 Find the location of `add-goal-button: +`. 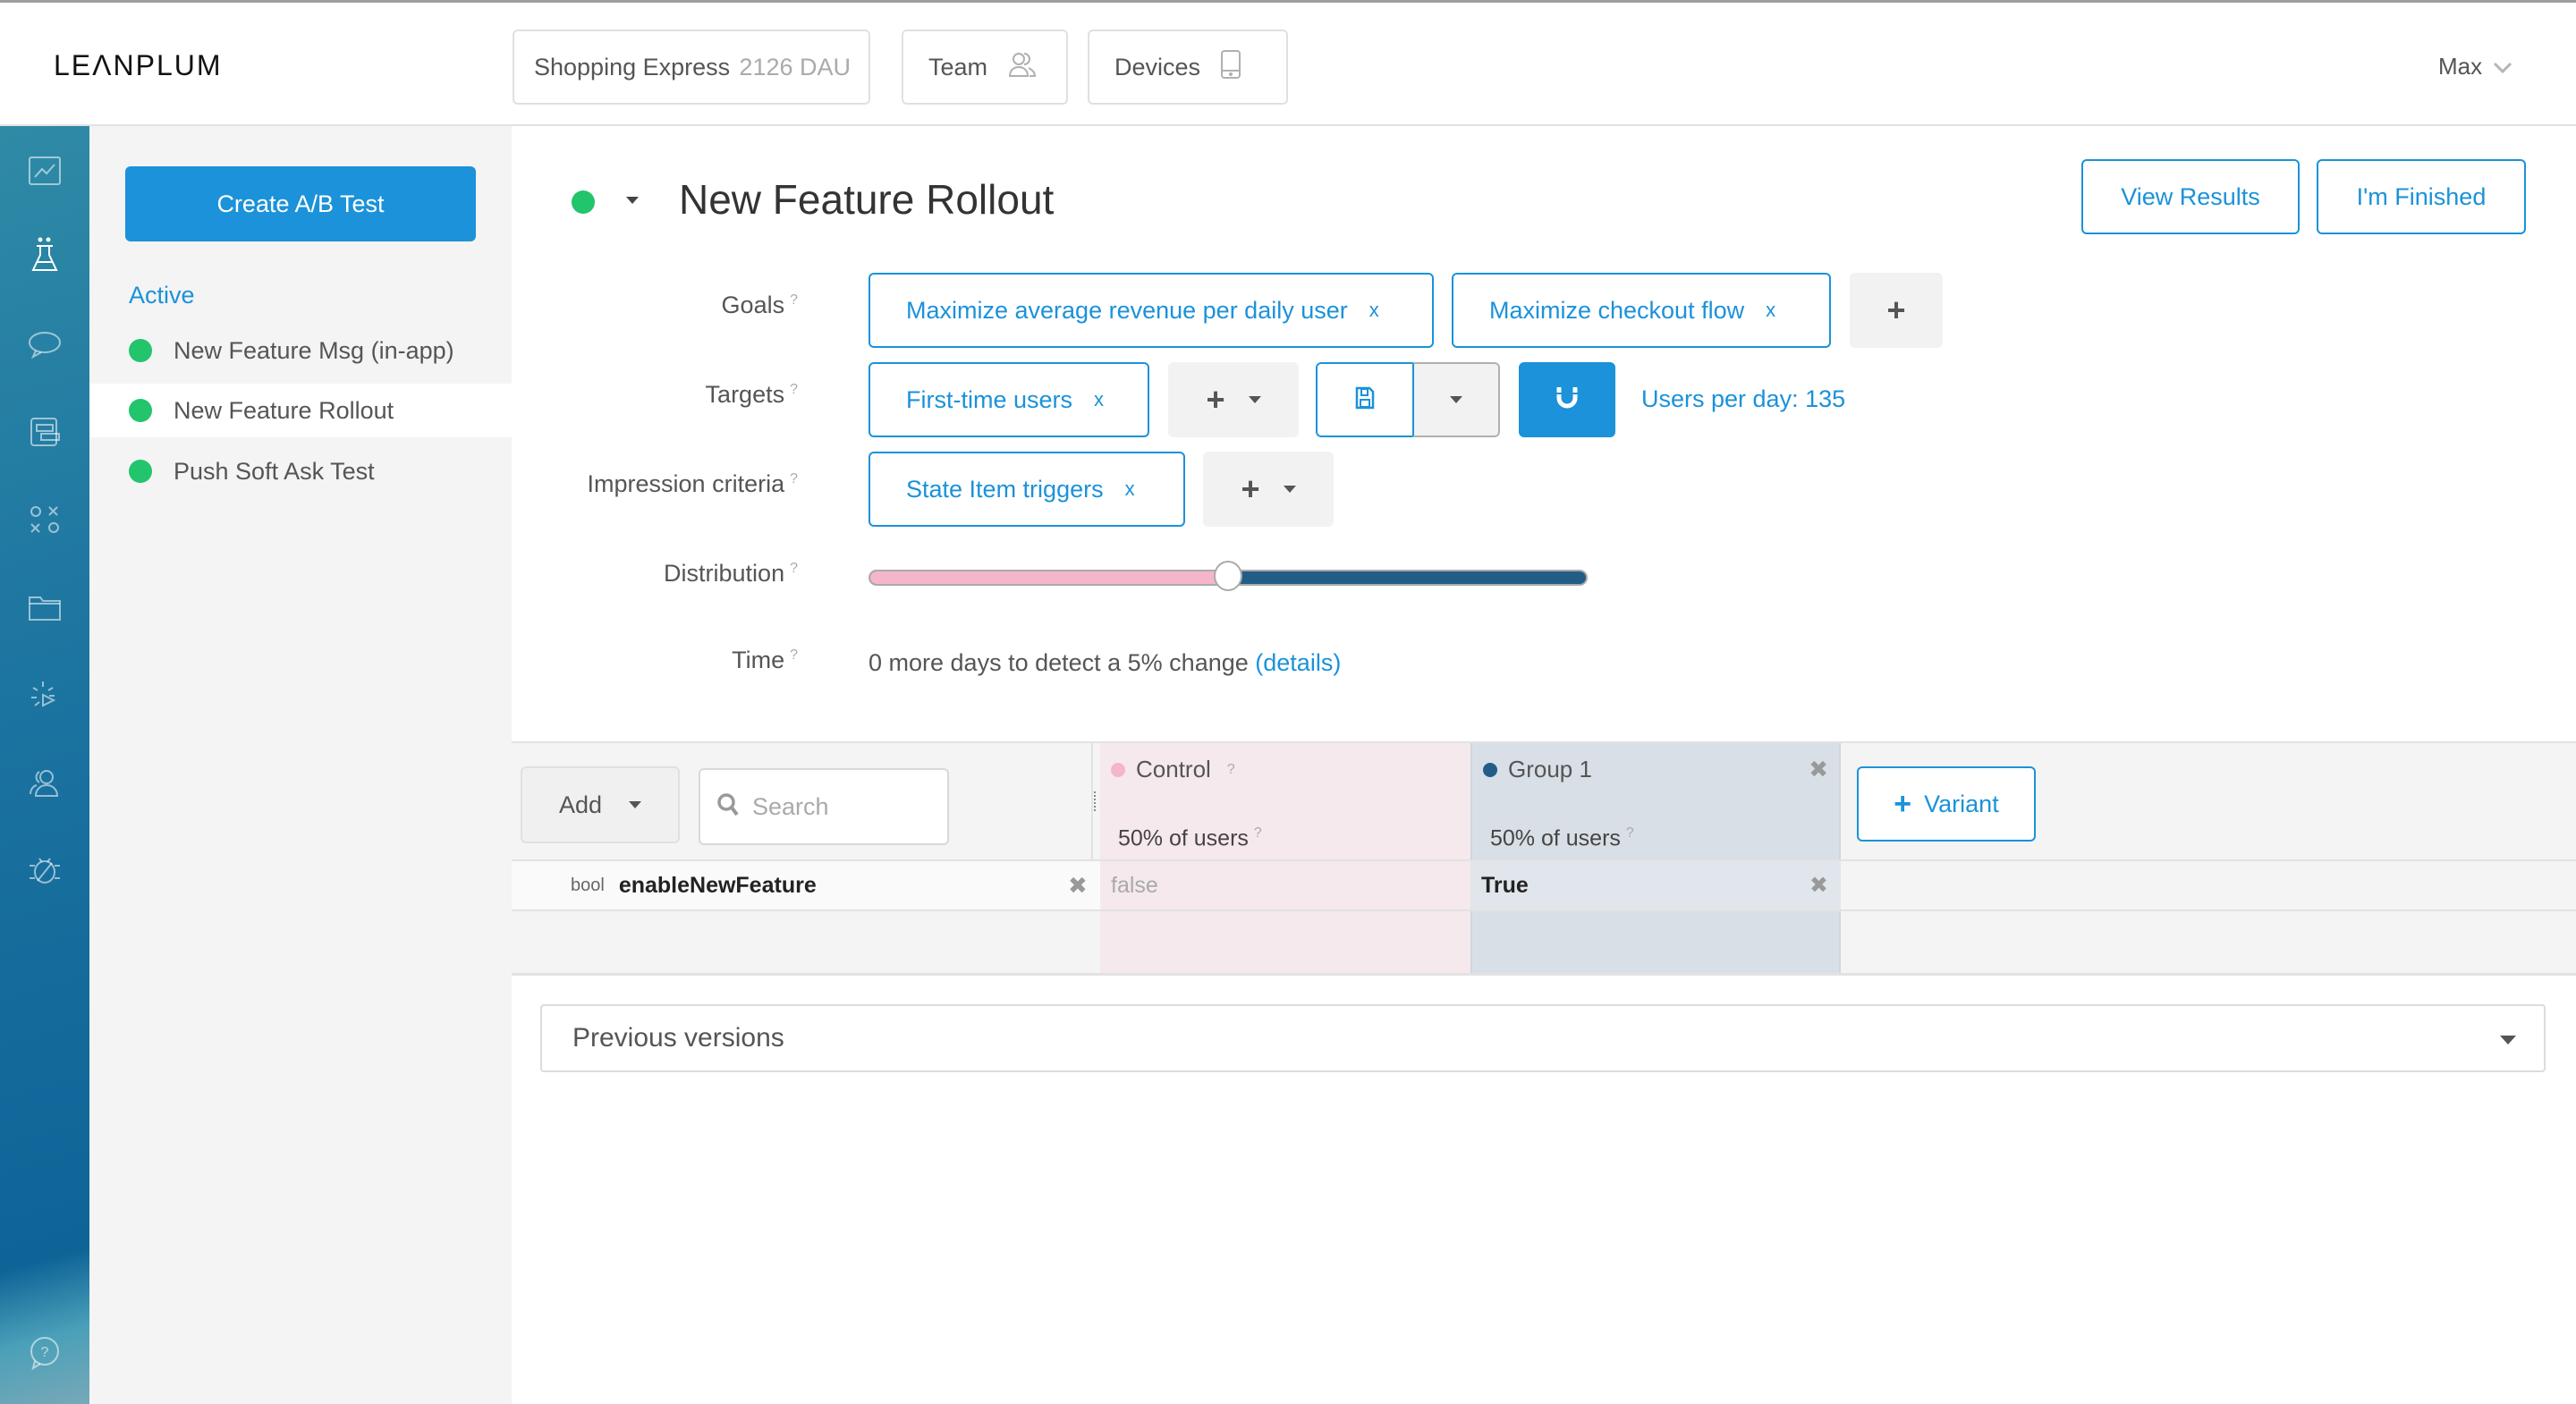

add-goal-button: + is located at coordinates (1896, 311).